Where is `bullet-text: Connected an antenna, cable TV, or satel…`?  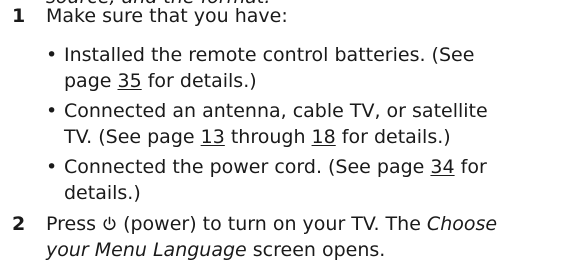 bullet-text: Connected an antenna, cable TV, or satel… is located at coordinates (276, 111).